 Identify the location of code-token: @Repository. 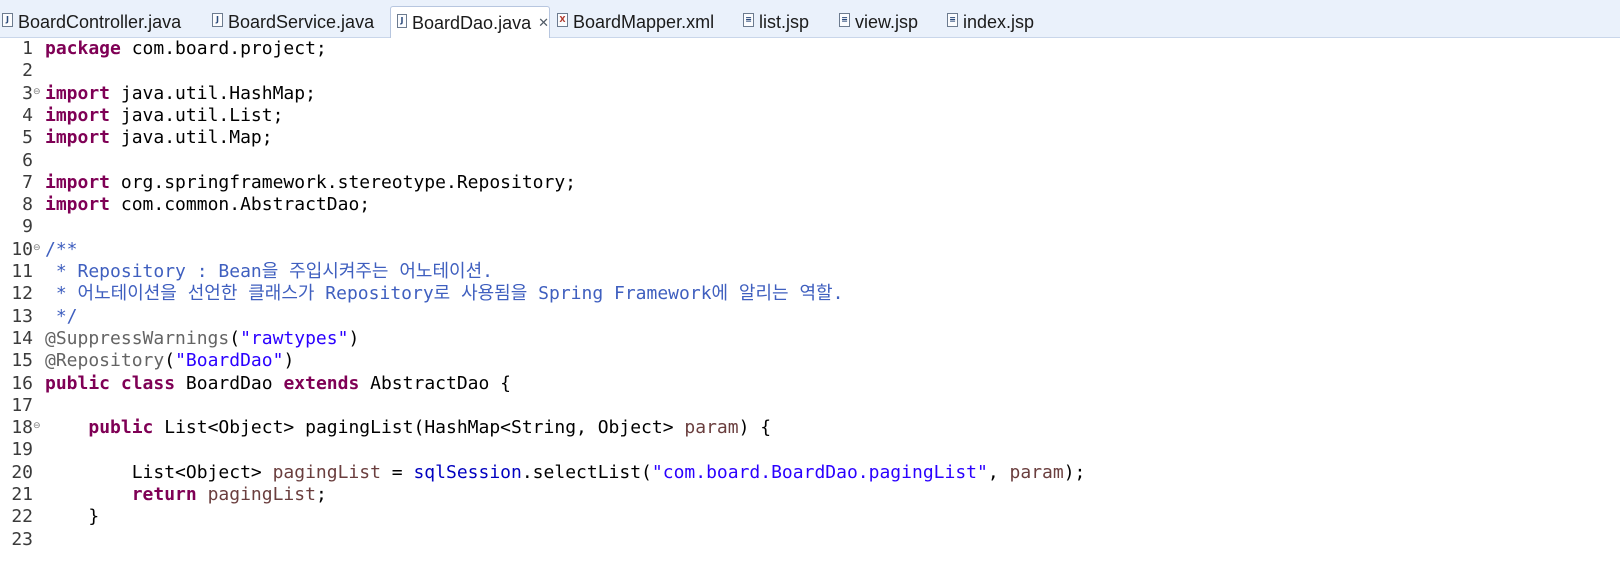
(105, 361).